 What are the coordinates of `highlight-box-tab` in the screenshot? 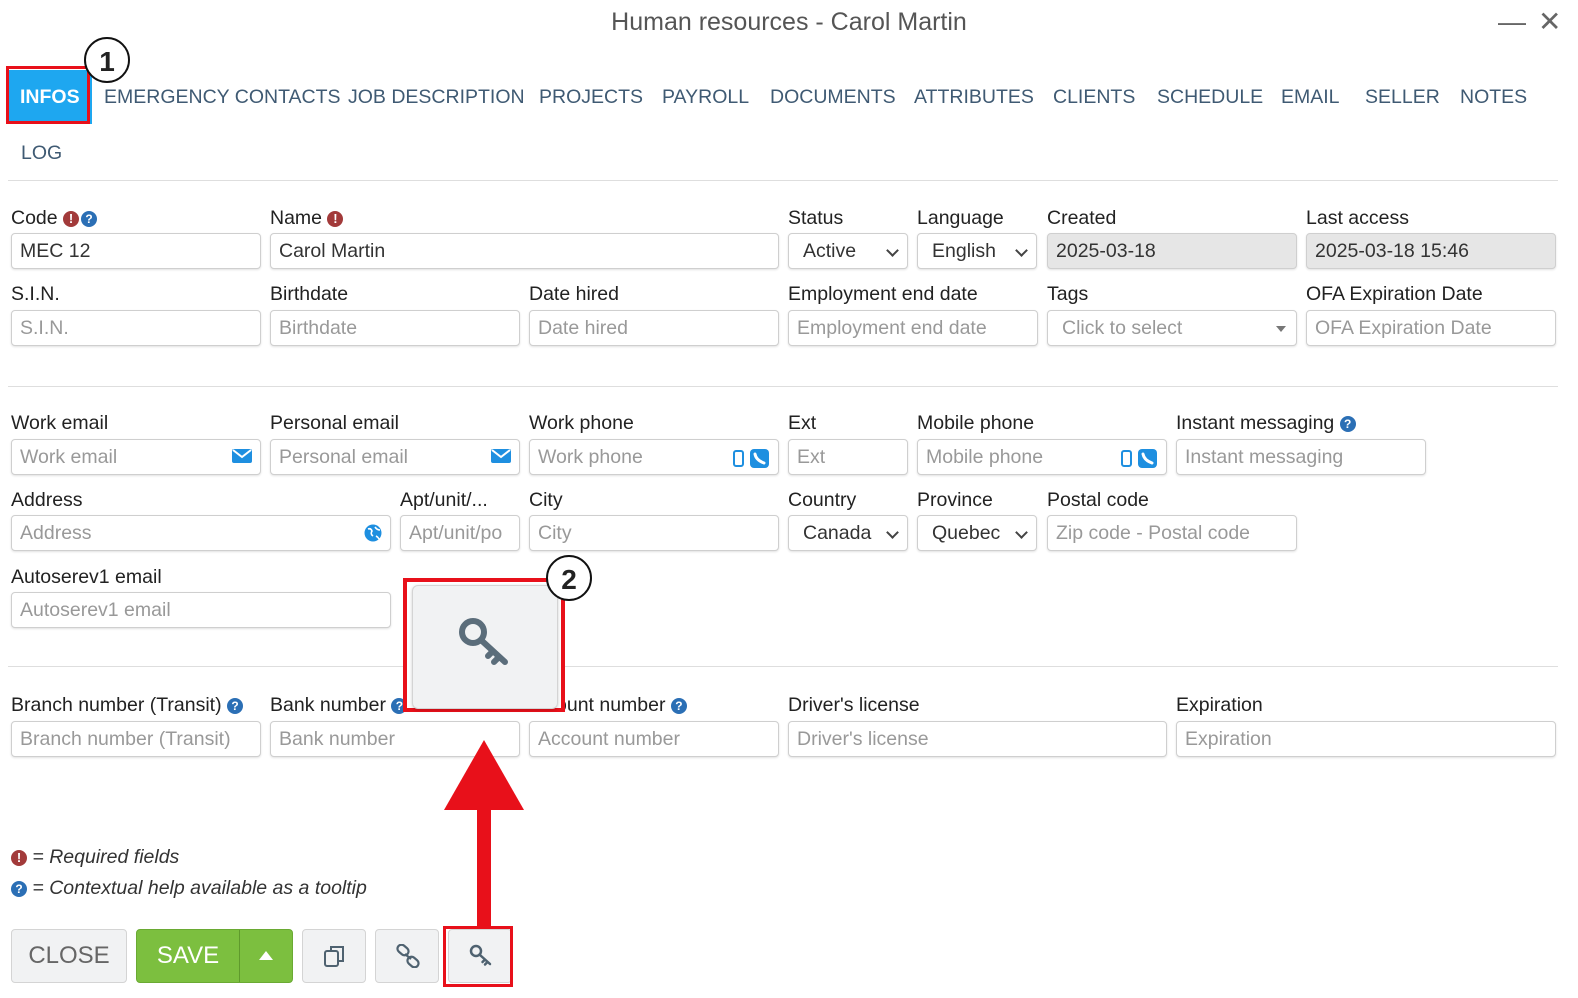 It's located at (48, 95).